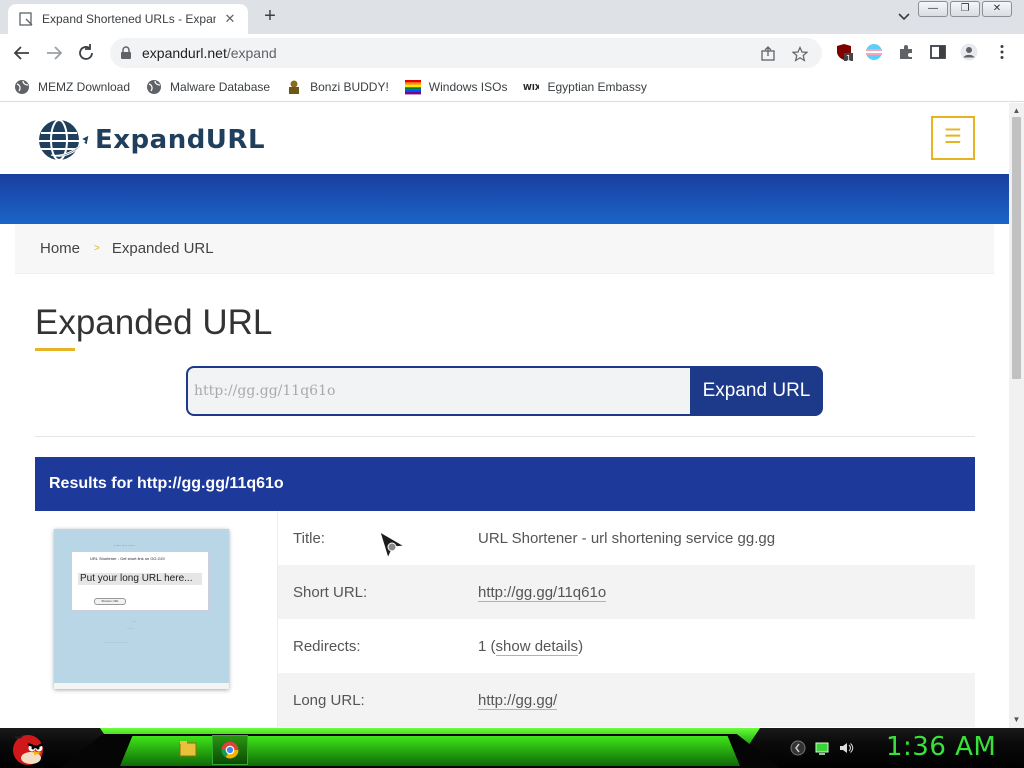 This screenshot has width=1024, height=768. Describe the element at coordinates (997, 9) in the screenshot. I see `close-window-button: ✕` at that location.